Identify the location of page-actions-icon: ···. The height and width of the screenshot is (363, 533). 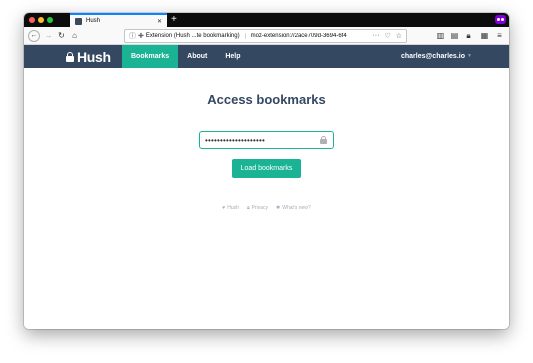
(375, 36).